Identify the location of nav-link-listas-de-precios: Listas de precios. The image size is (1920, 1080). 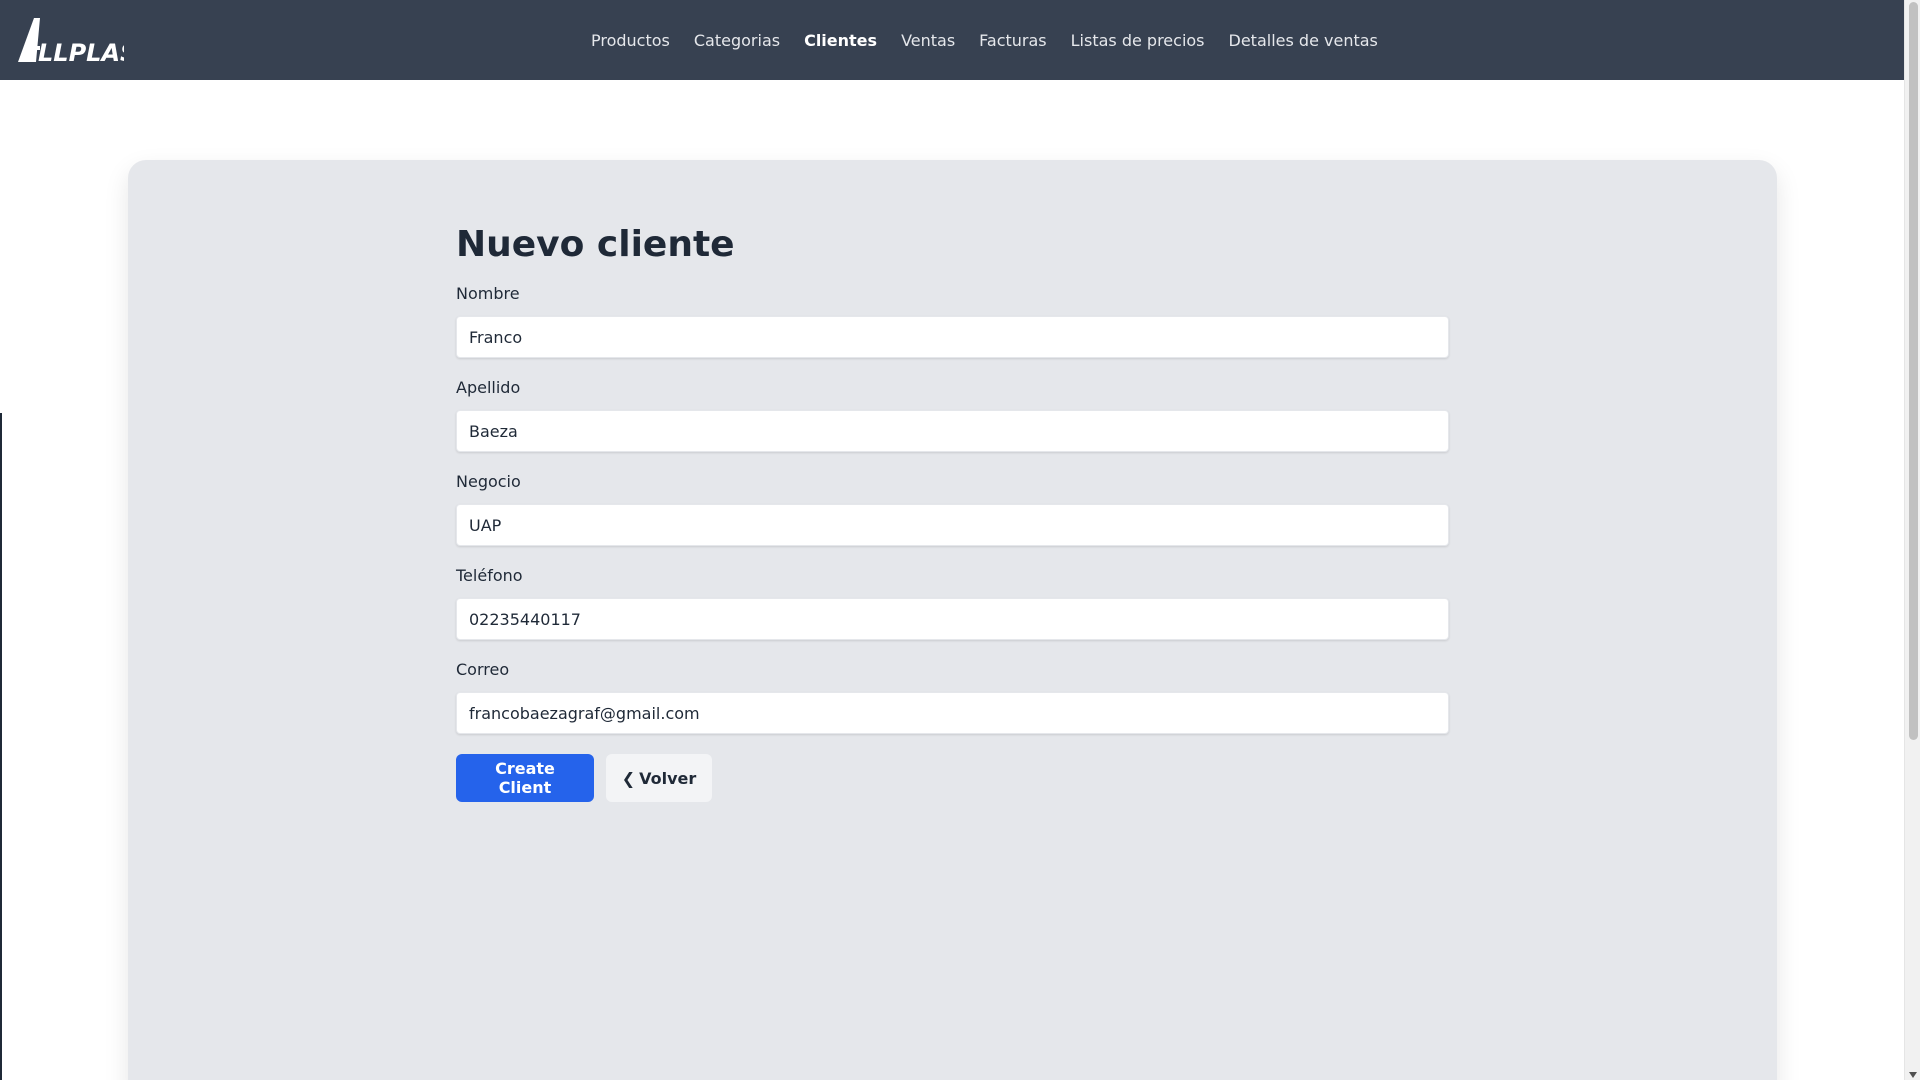
(1138, 40).